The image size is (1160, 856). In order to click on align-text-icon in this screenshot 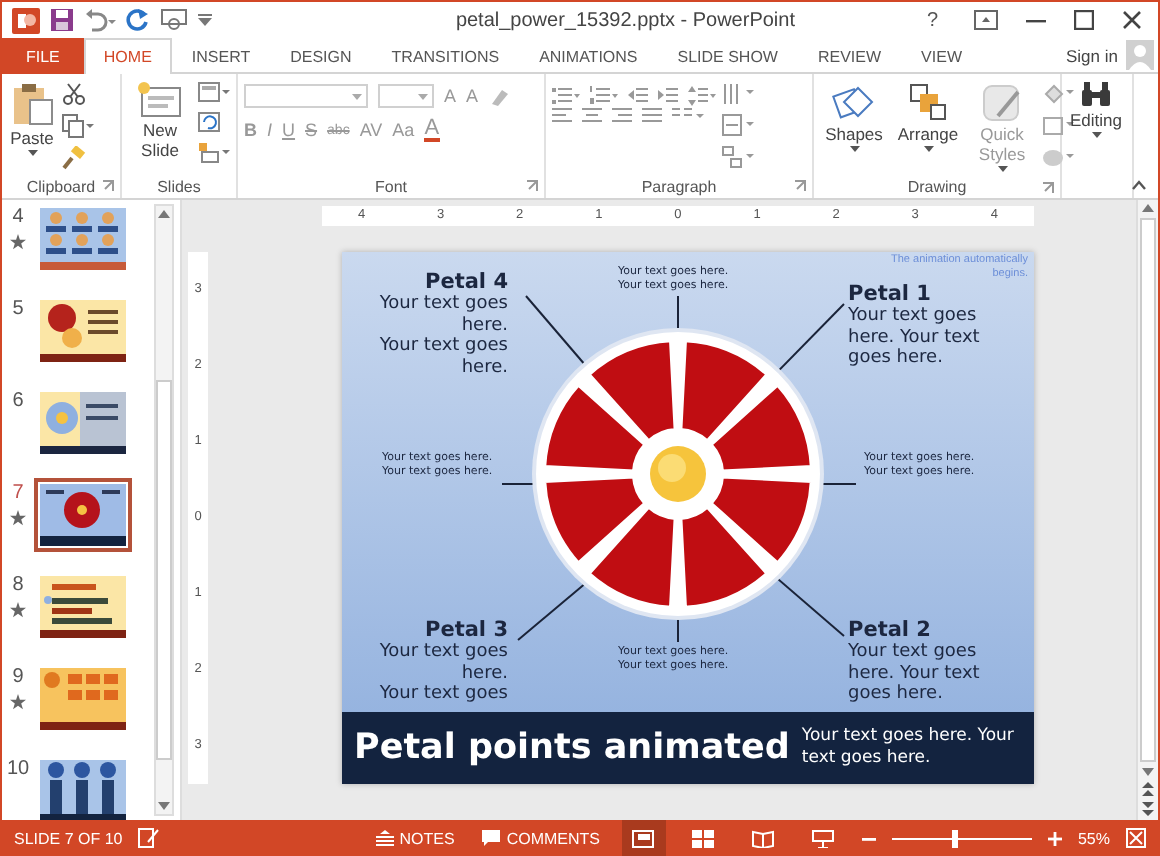, I will do `click(738, 126)`.